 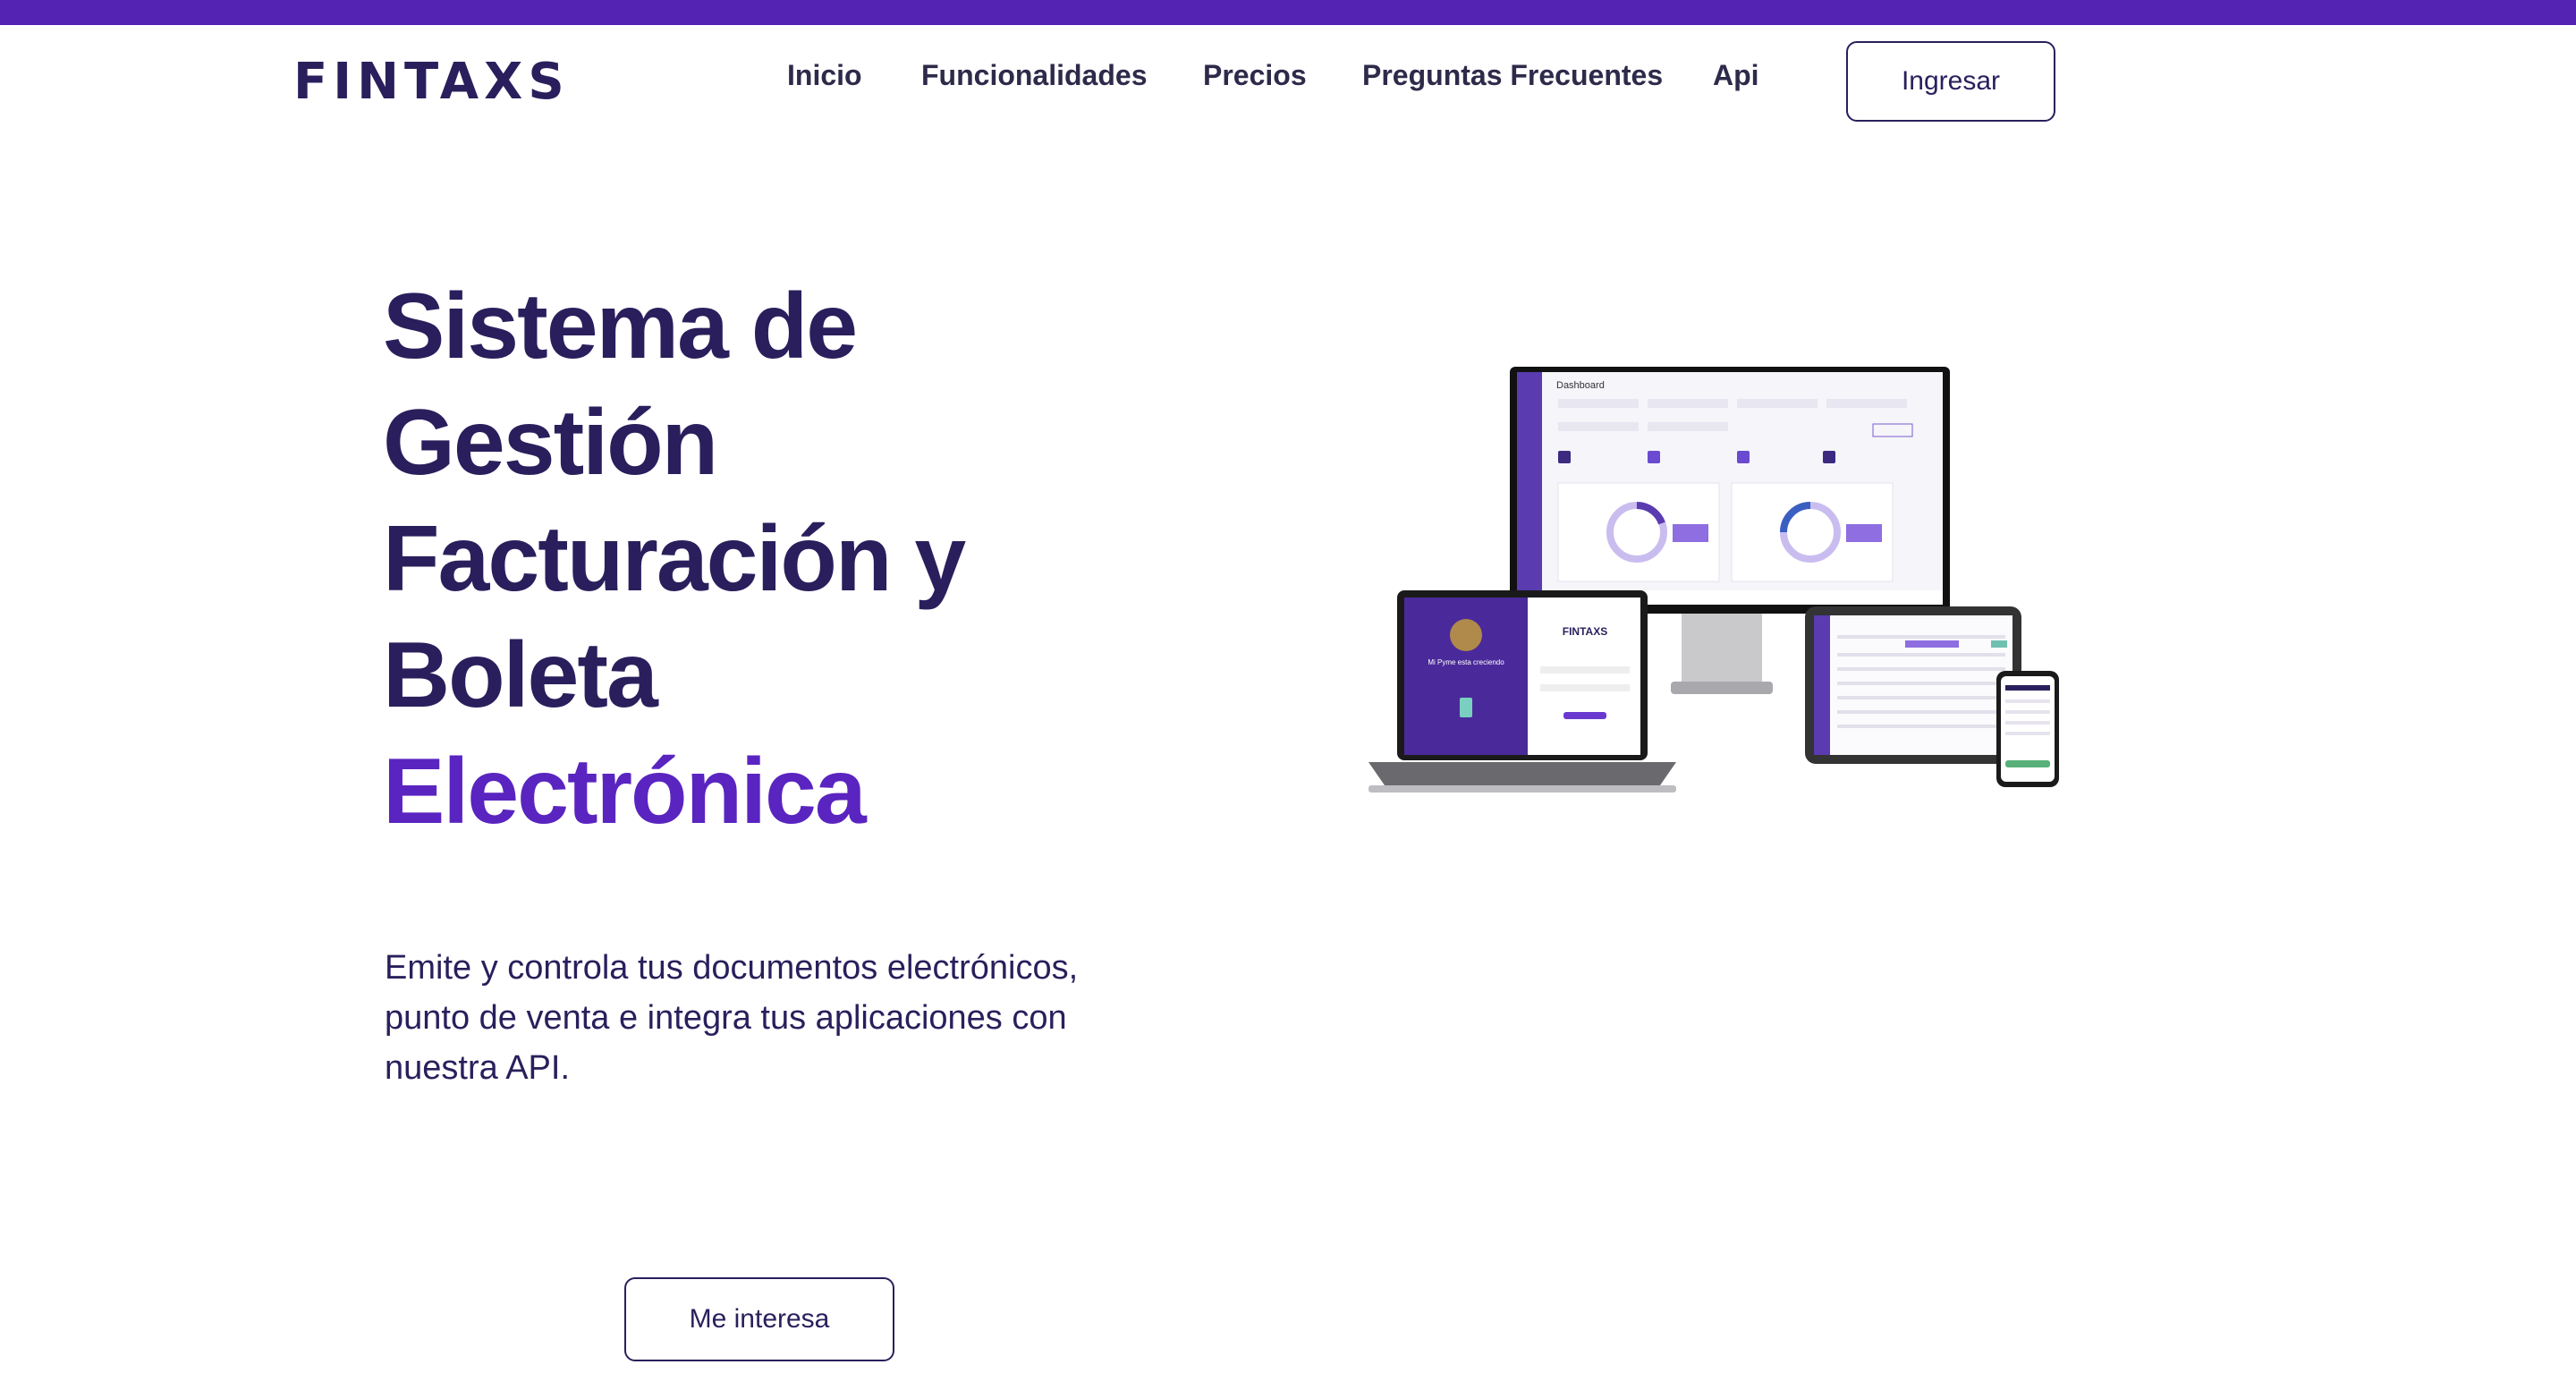 What do you see at coordinates (1913, 685) in the screenshot?
I see `tablet-illustration` at bounding box center [1913, 685].